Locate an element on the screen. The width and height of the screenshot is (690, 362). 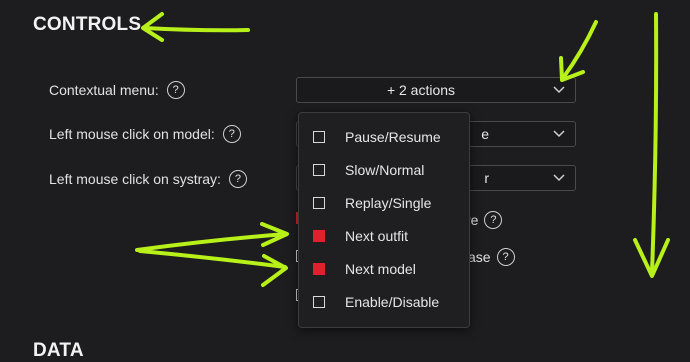
menu-item-enable-disable: Enable/Disable is located at coordinates (384, 302).